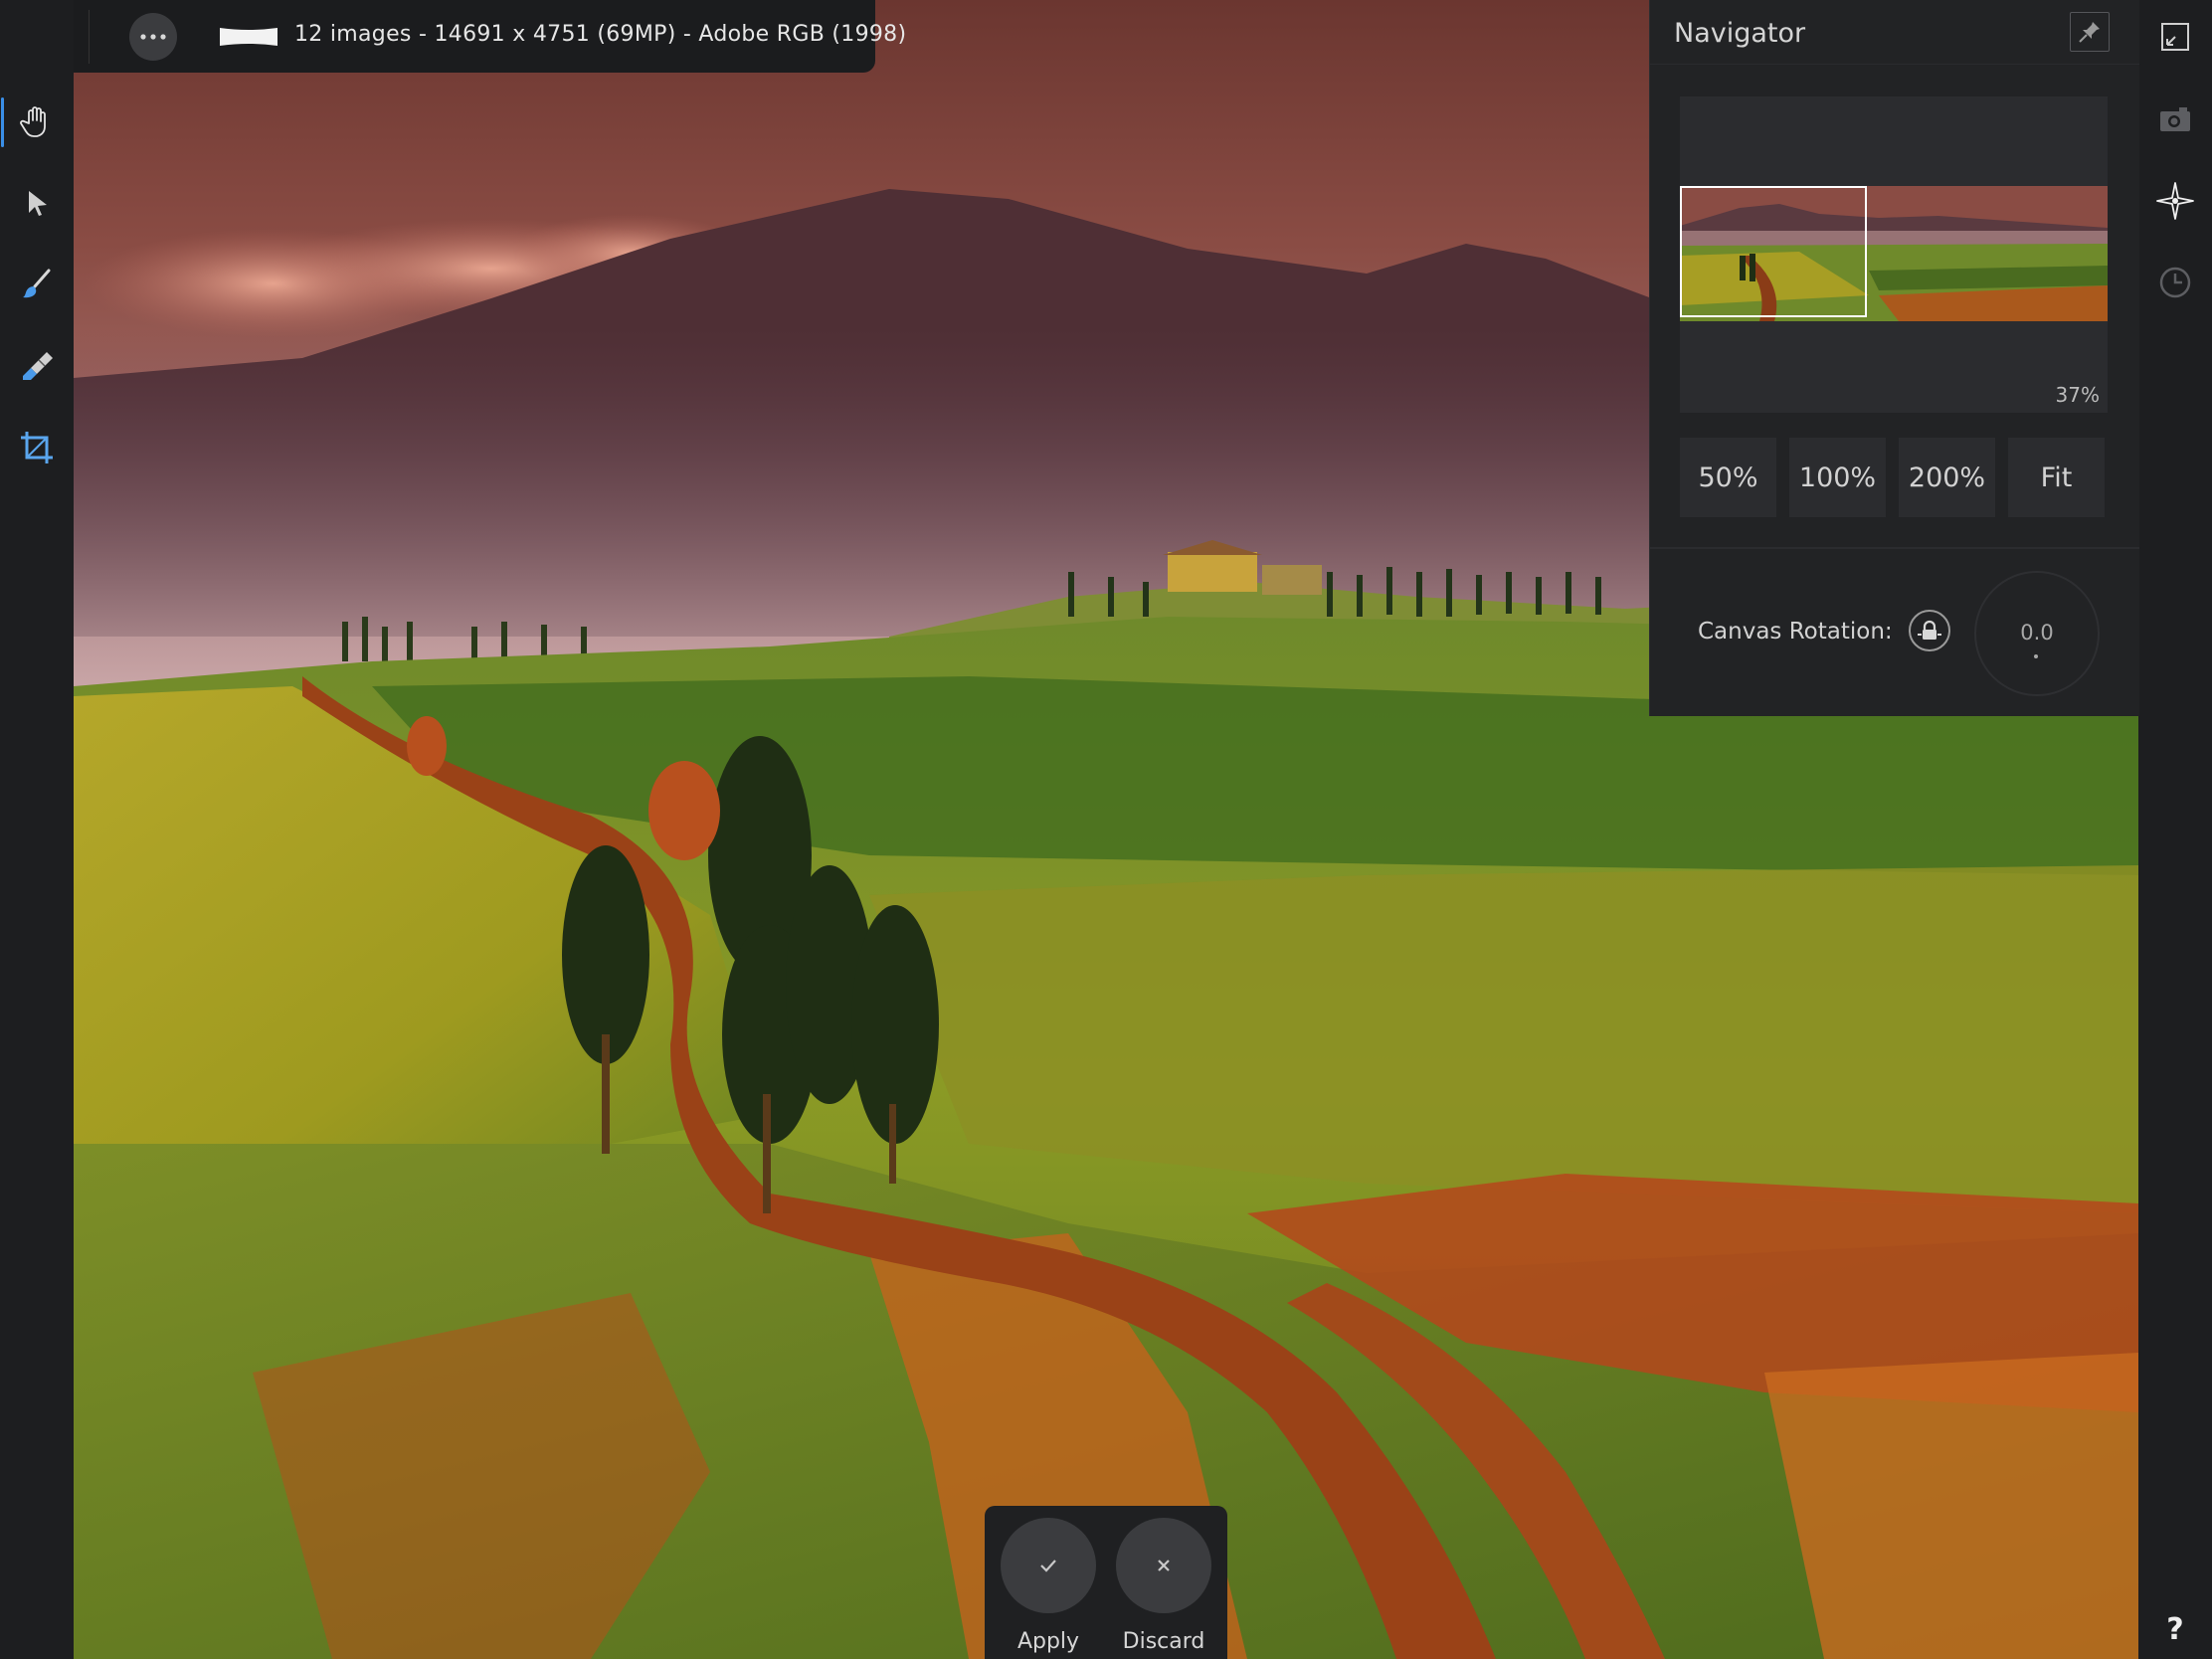  I want to click on zoom-50-button: 50%, so click(1728, 477).